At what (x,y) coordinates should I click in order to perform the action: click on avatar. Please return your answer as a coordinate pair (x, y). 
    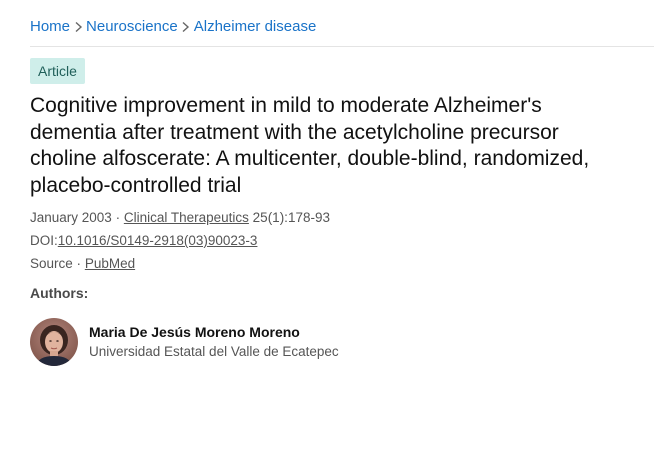
    Looking at the image, I should click on (54, 342).